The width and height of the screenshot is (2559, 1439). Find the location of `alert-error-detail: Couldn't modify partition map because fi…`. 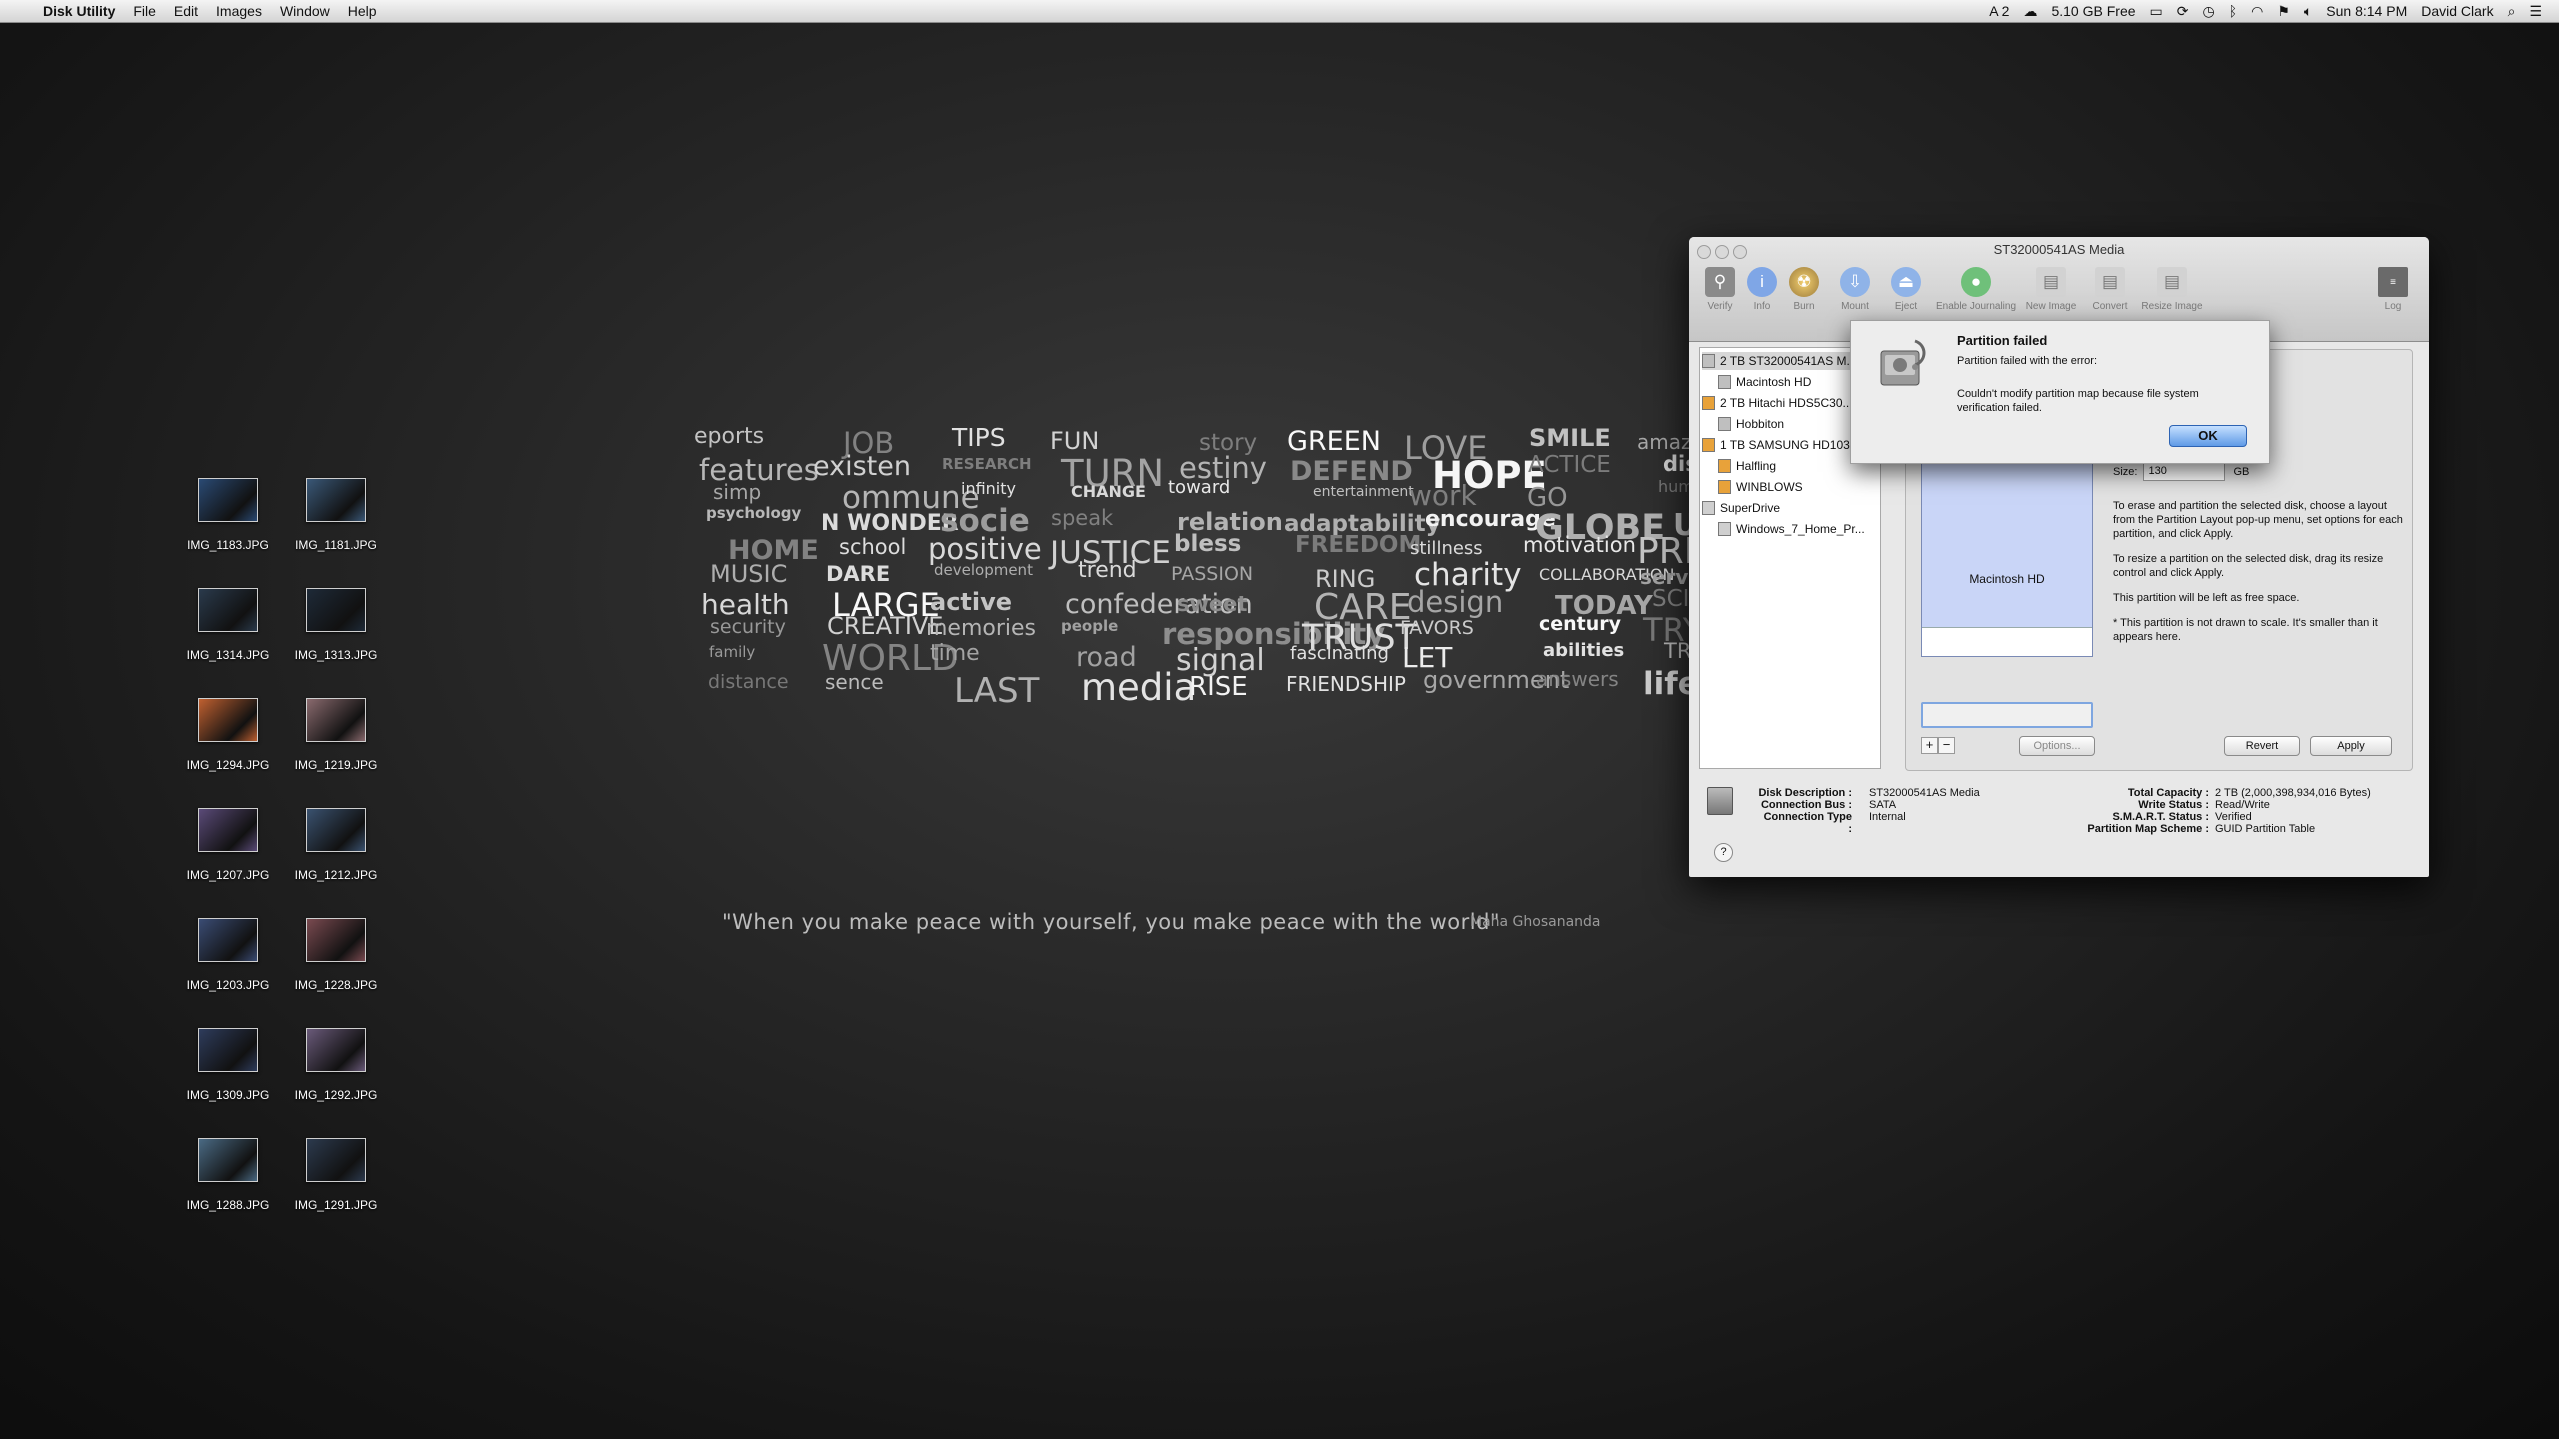

alert-error-detail: Couldn't modify partition map because fi… is located at coordinates (2078, 401).